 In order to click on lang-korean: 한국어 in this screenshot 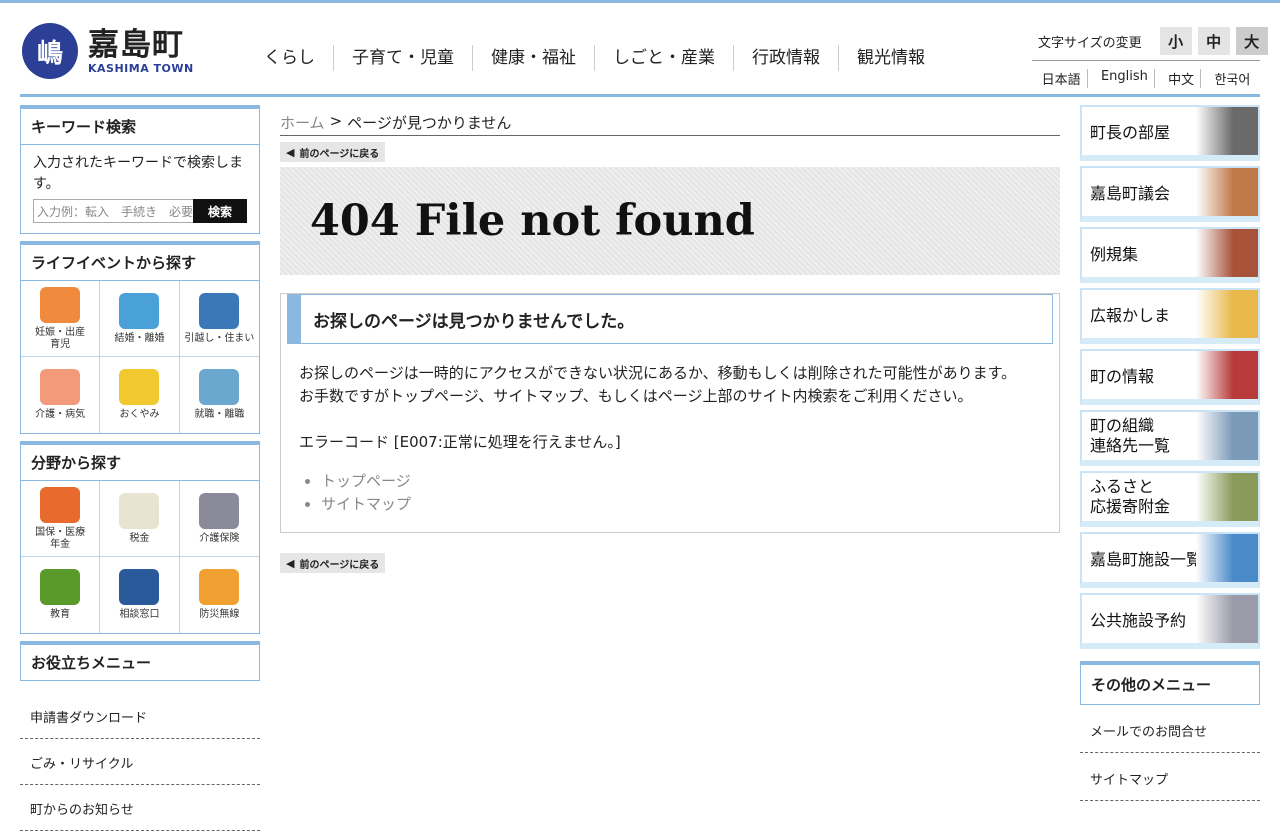, I will do `click(1232, 78)`.